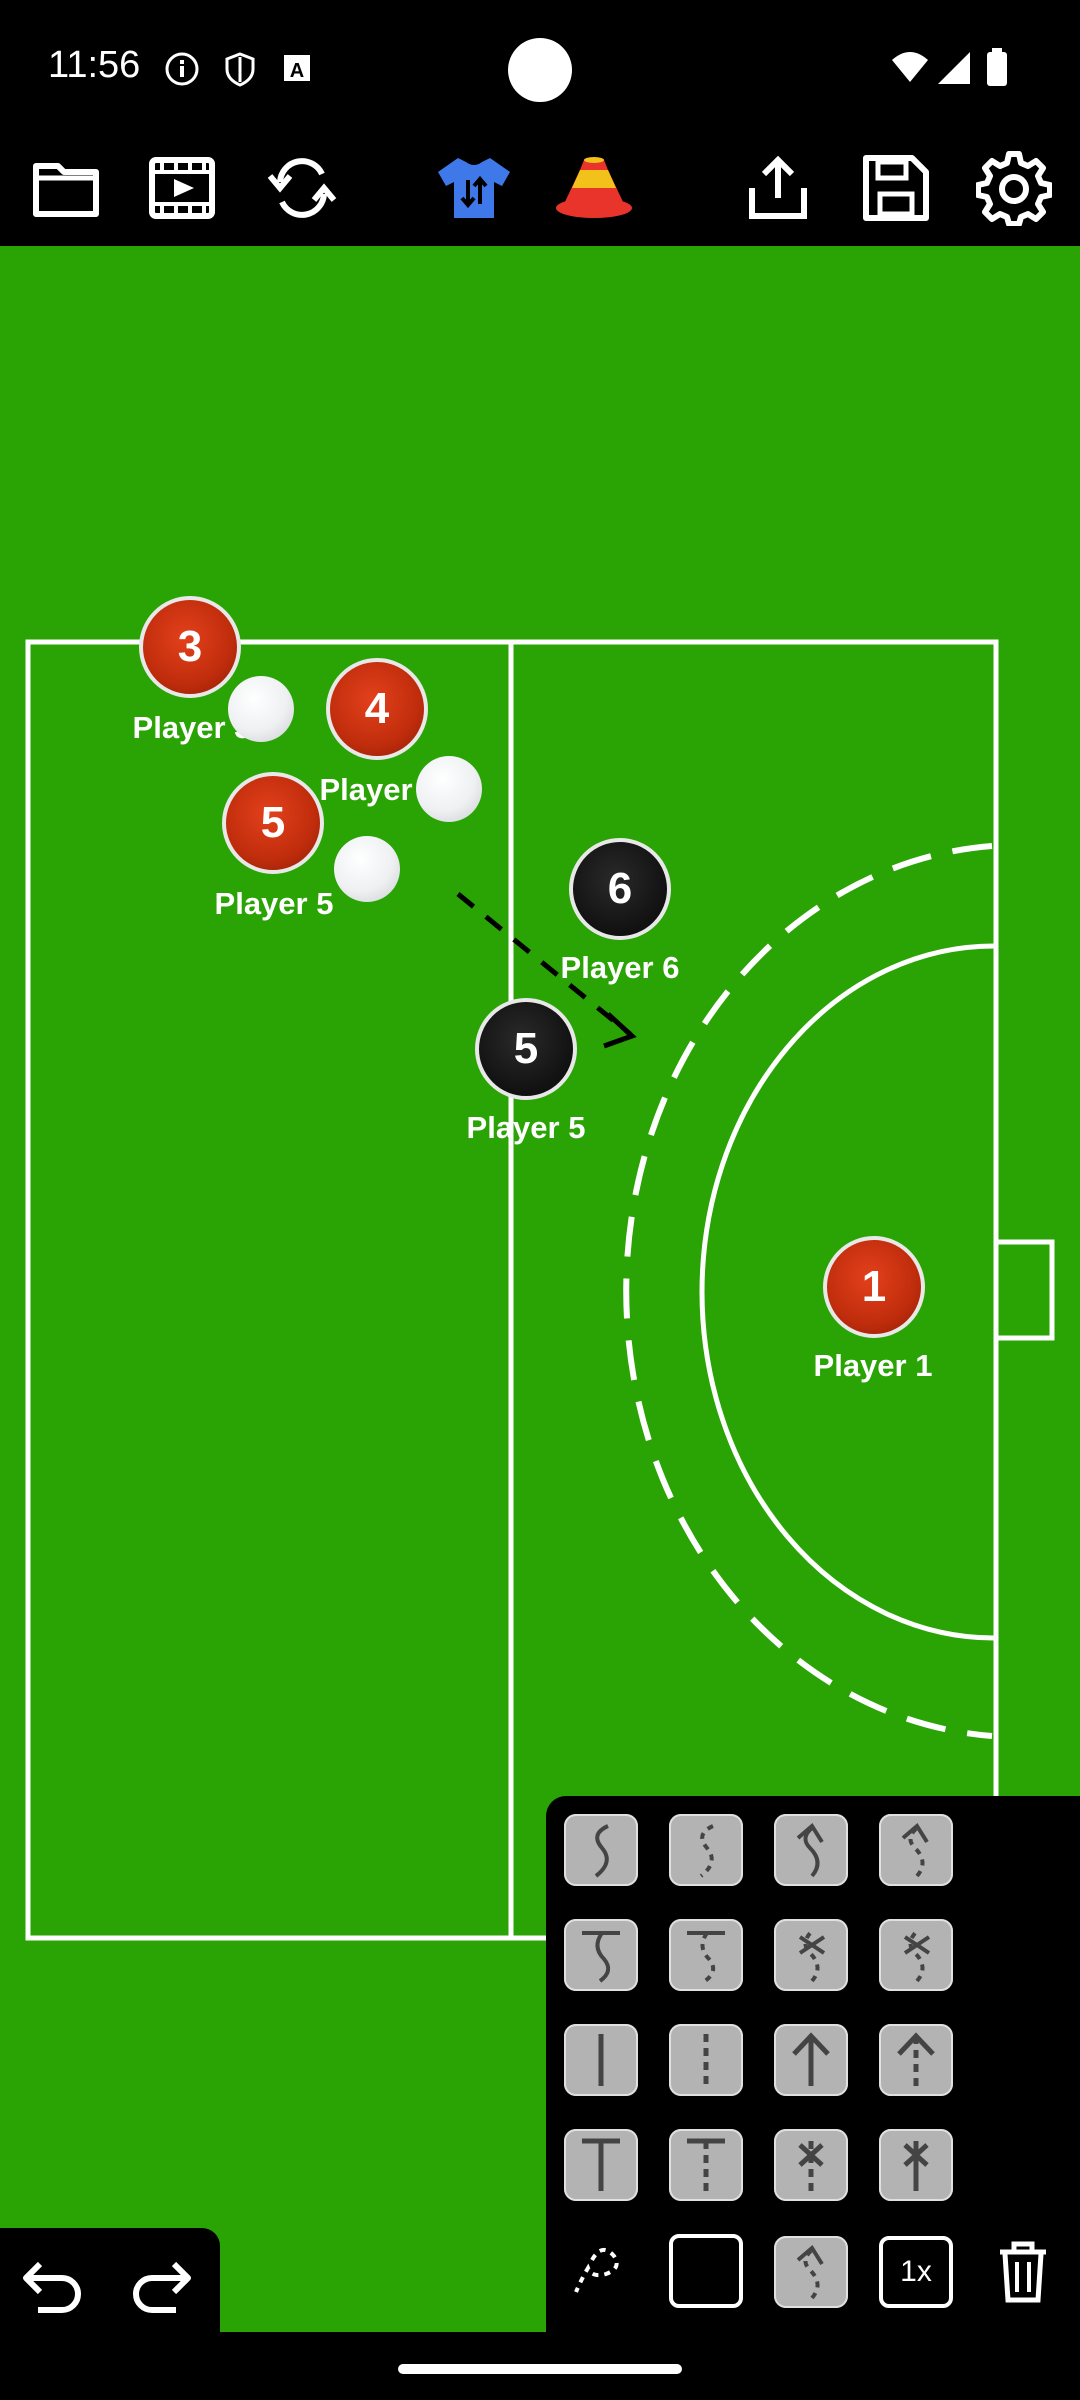 The height and width of the screenshot is (2400, 1080). Describe the element at coordinates (596, 2270) in the screenshot. I see `freehand-lasso-icon` at that location.